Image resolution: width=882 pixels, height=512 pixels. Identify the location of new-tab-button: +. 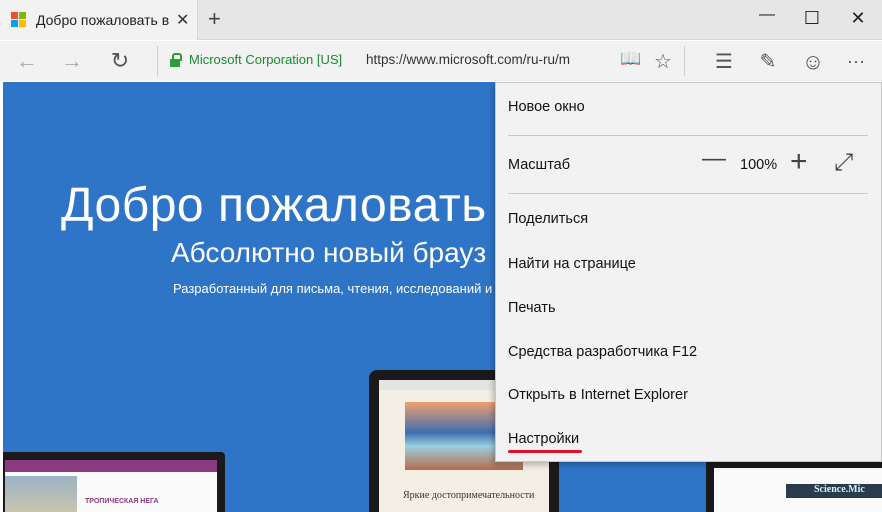
(214, 19).